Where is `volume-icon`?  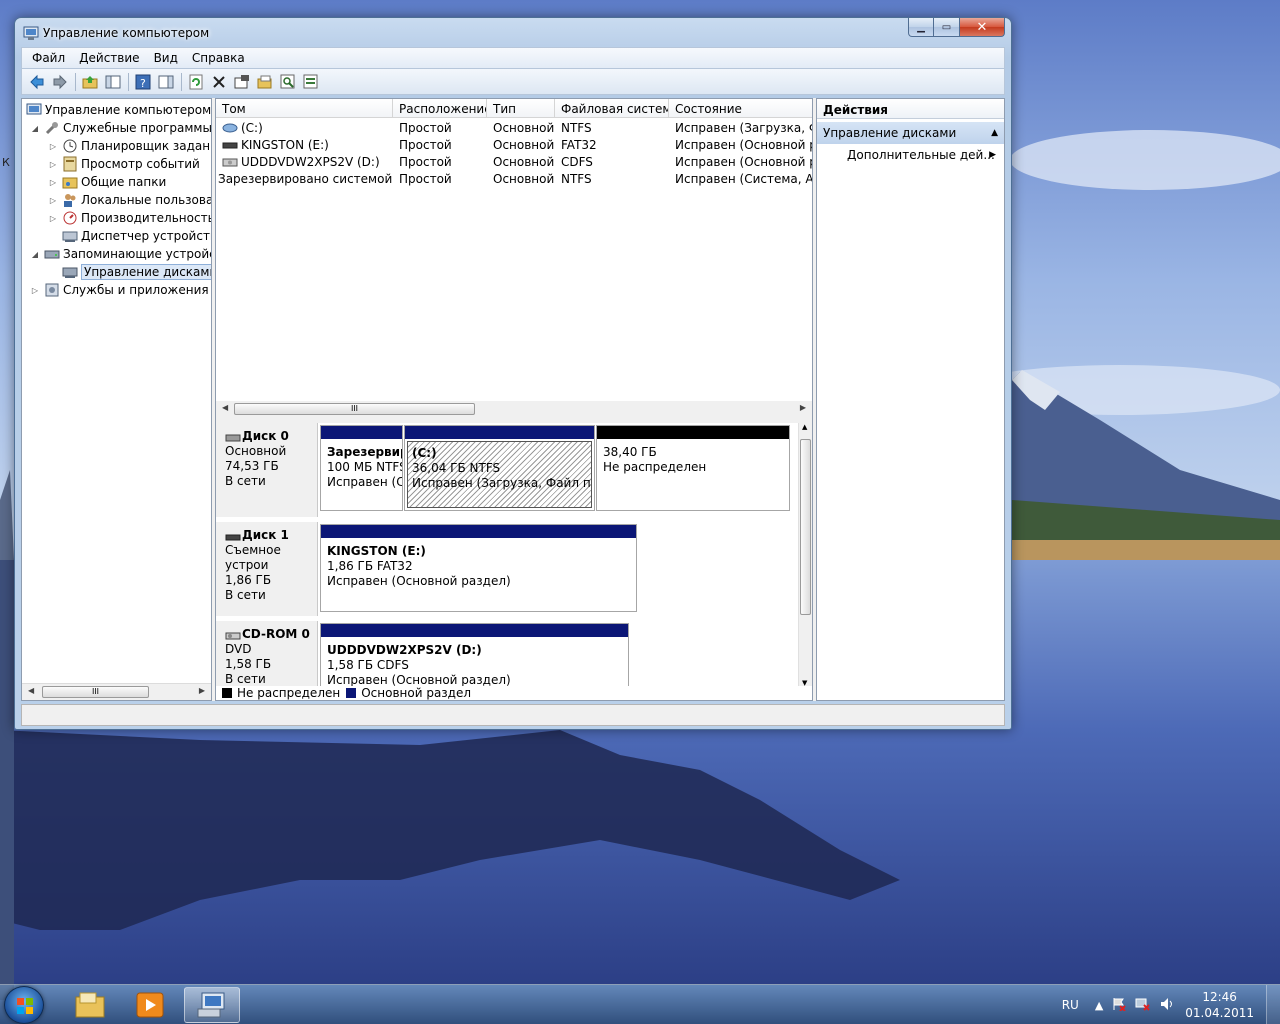 volume-icon is located at coordinates (1168, 1005).